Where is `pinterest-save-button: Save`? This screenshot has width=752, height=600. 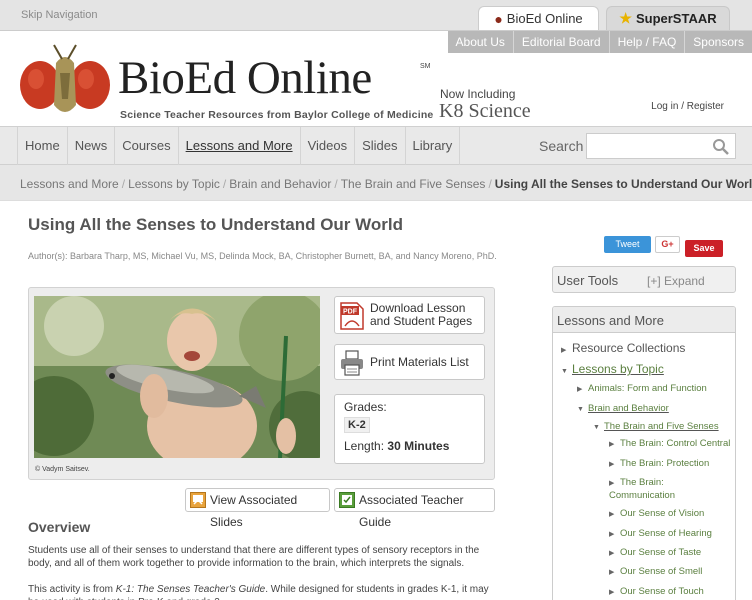 pinterest-save-button: Save is located at coordinates (704, 248).